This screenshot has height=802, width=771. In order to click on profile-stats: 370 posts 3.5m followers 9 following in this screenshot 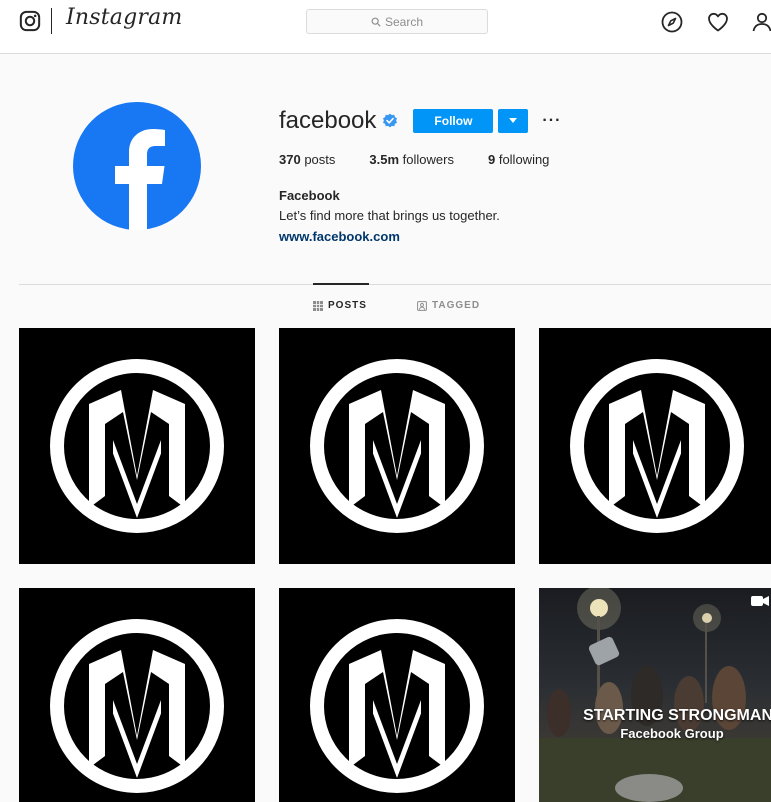, I will do `click(431, 159)`.